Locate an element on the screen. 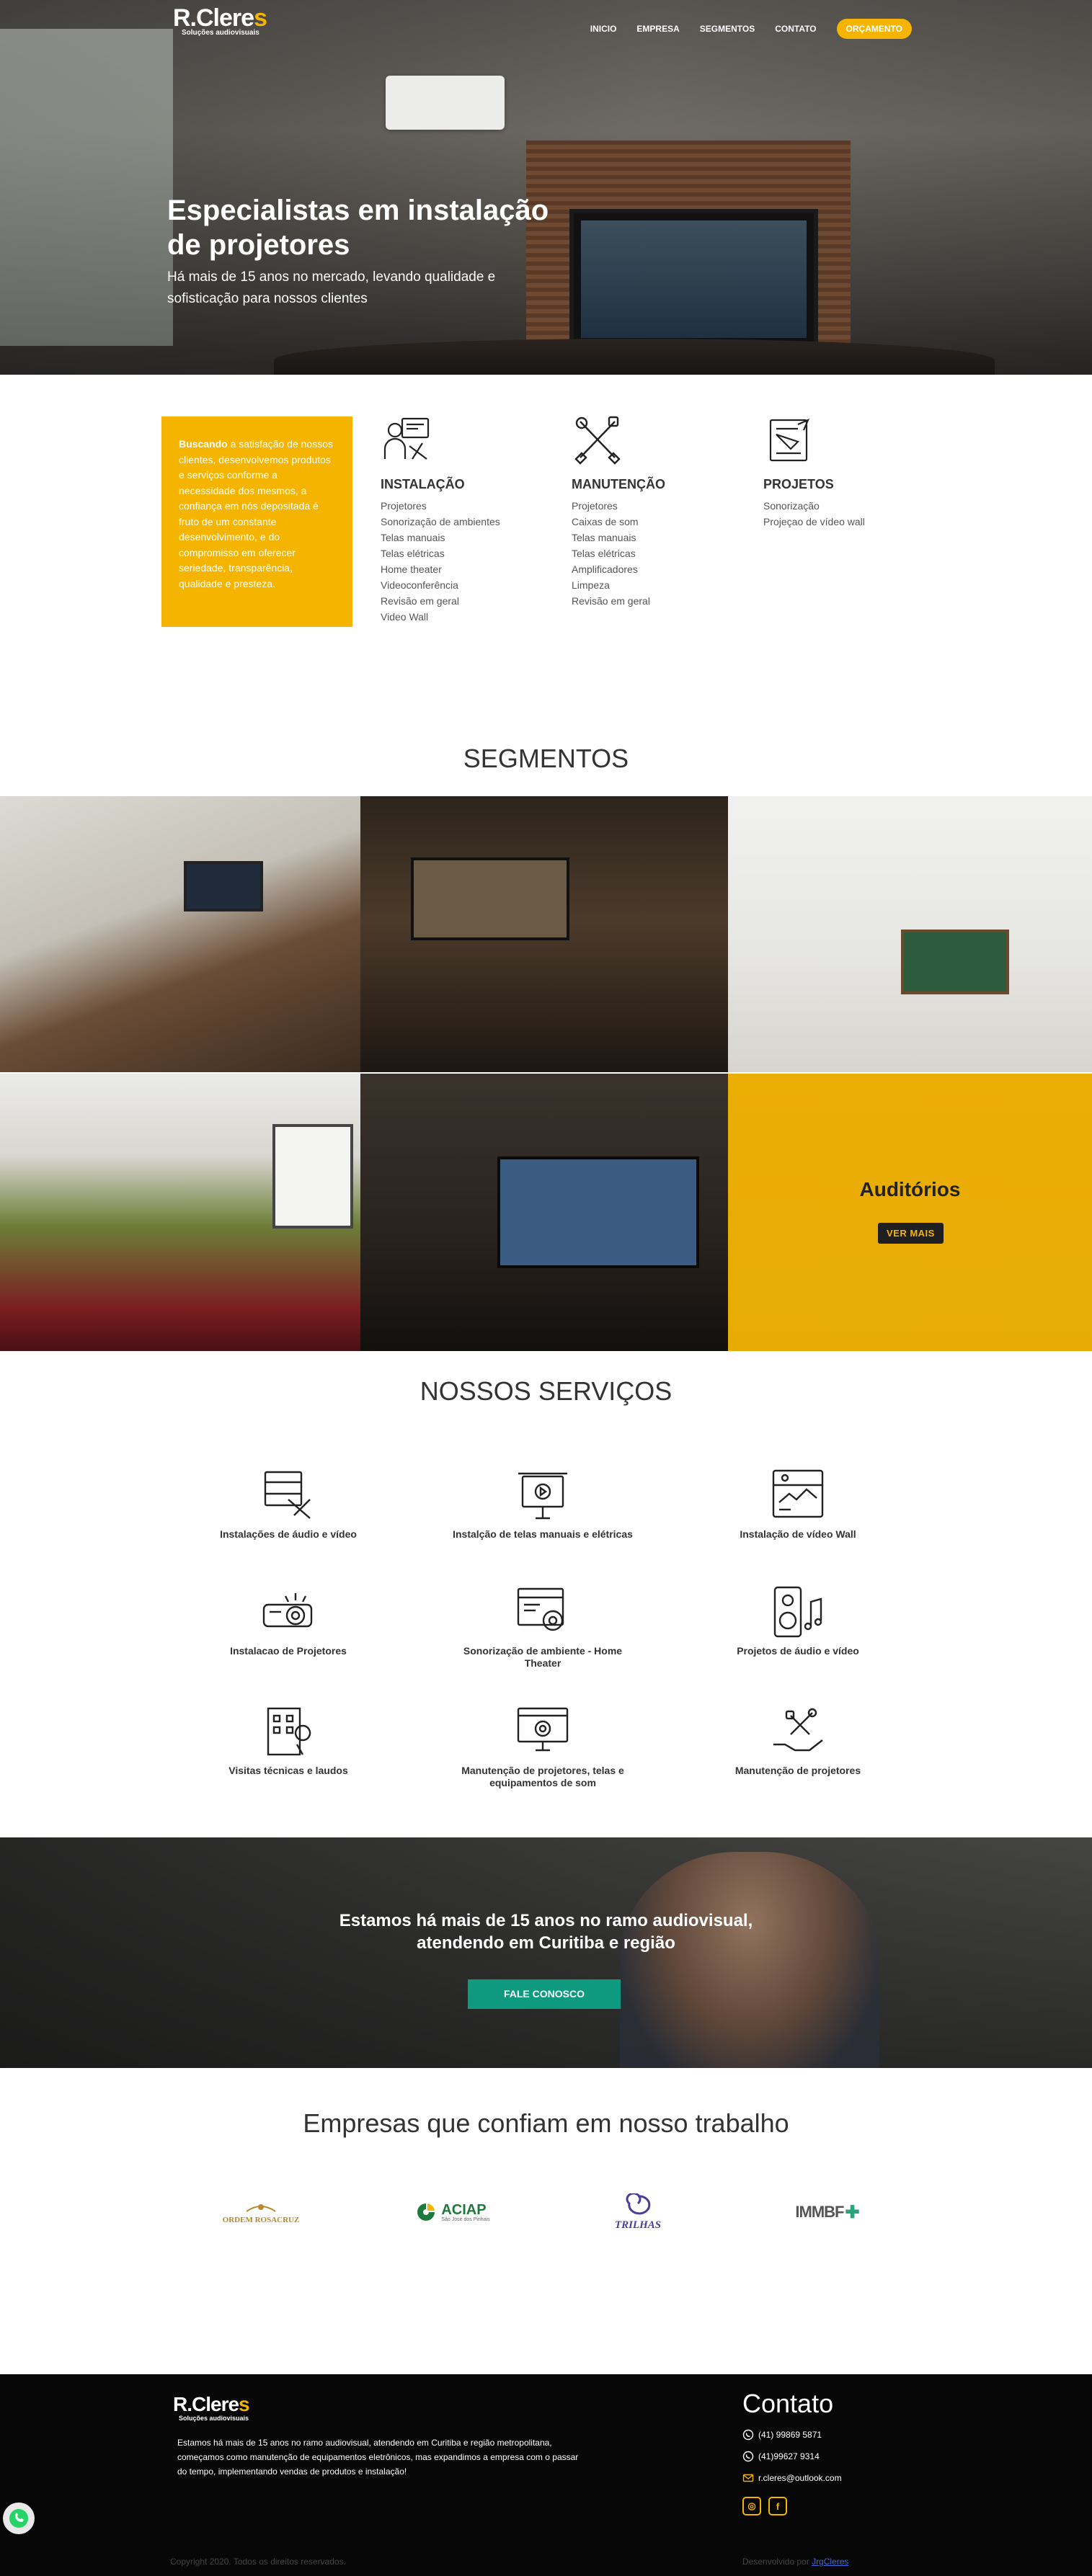 The height and width of the screenshot is (2576, 1092). service-item: Instalção de telas manuais e elétricas is located at coordinates (542, 1503).